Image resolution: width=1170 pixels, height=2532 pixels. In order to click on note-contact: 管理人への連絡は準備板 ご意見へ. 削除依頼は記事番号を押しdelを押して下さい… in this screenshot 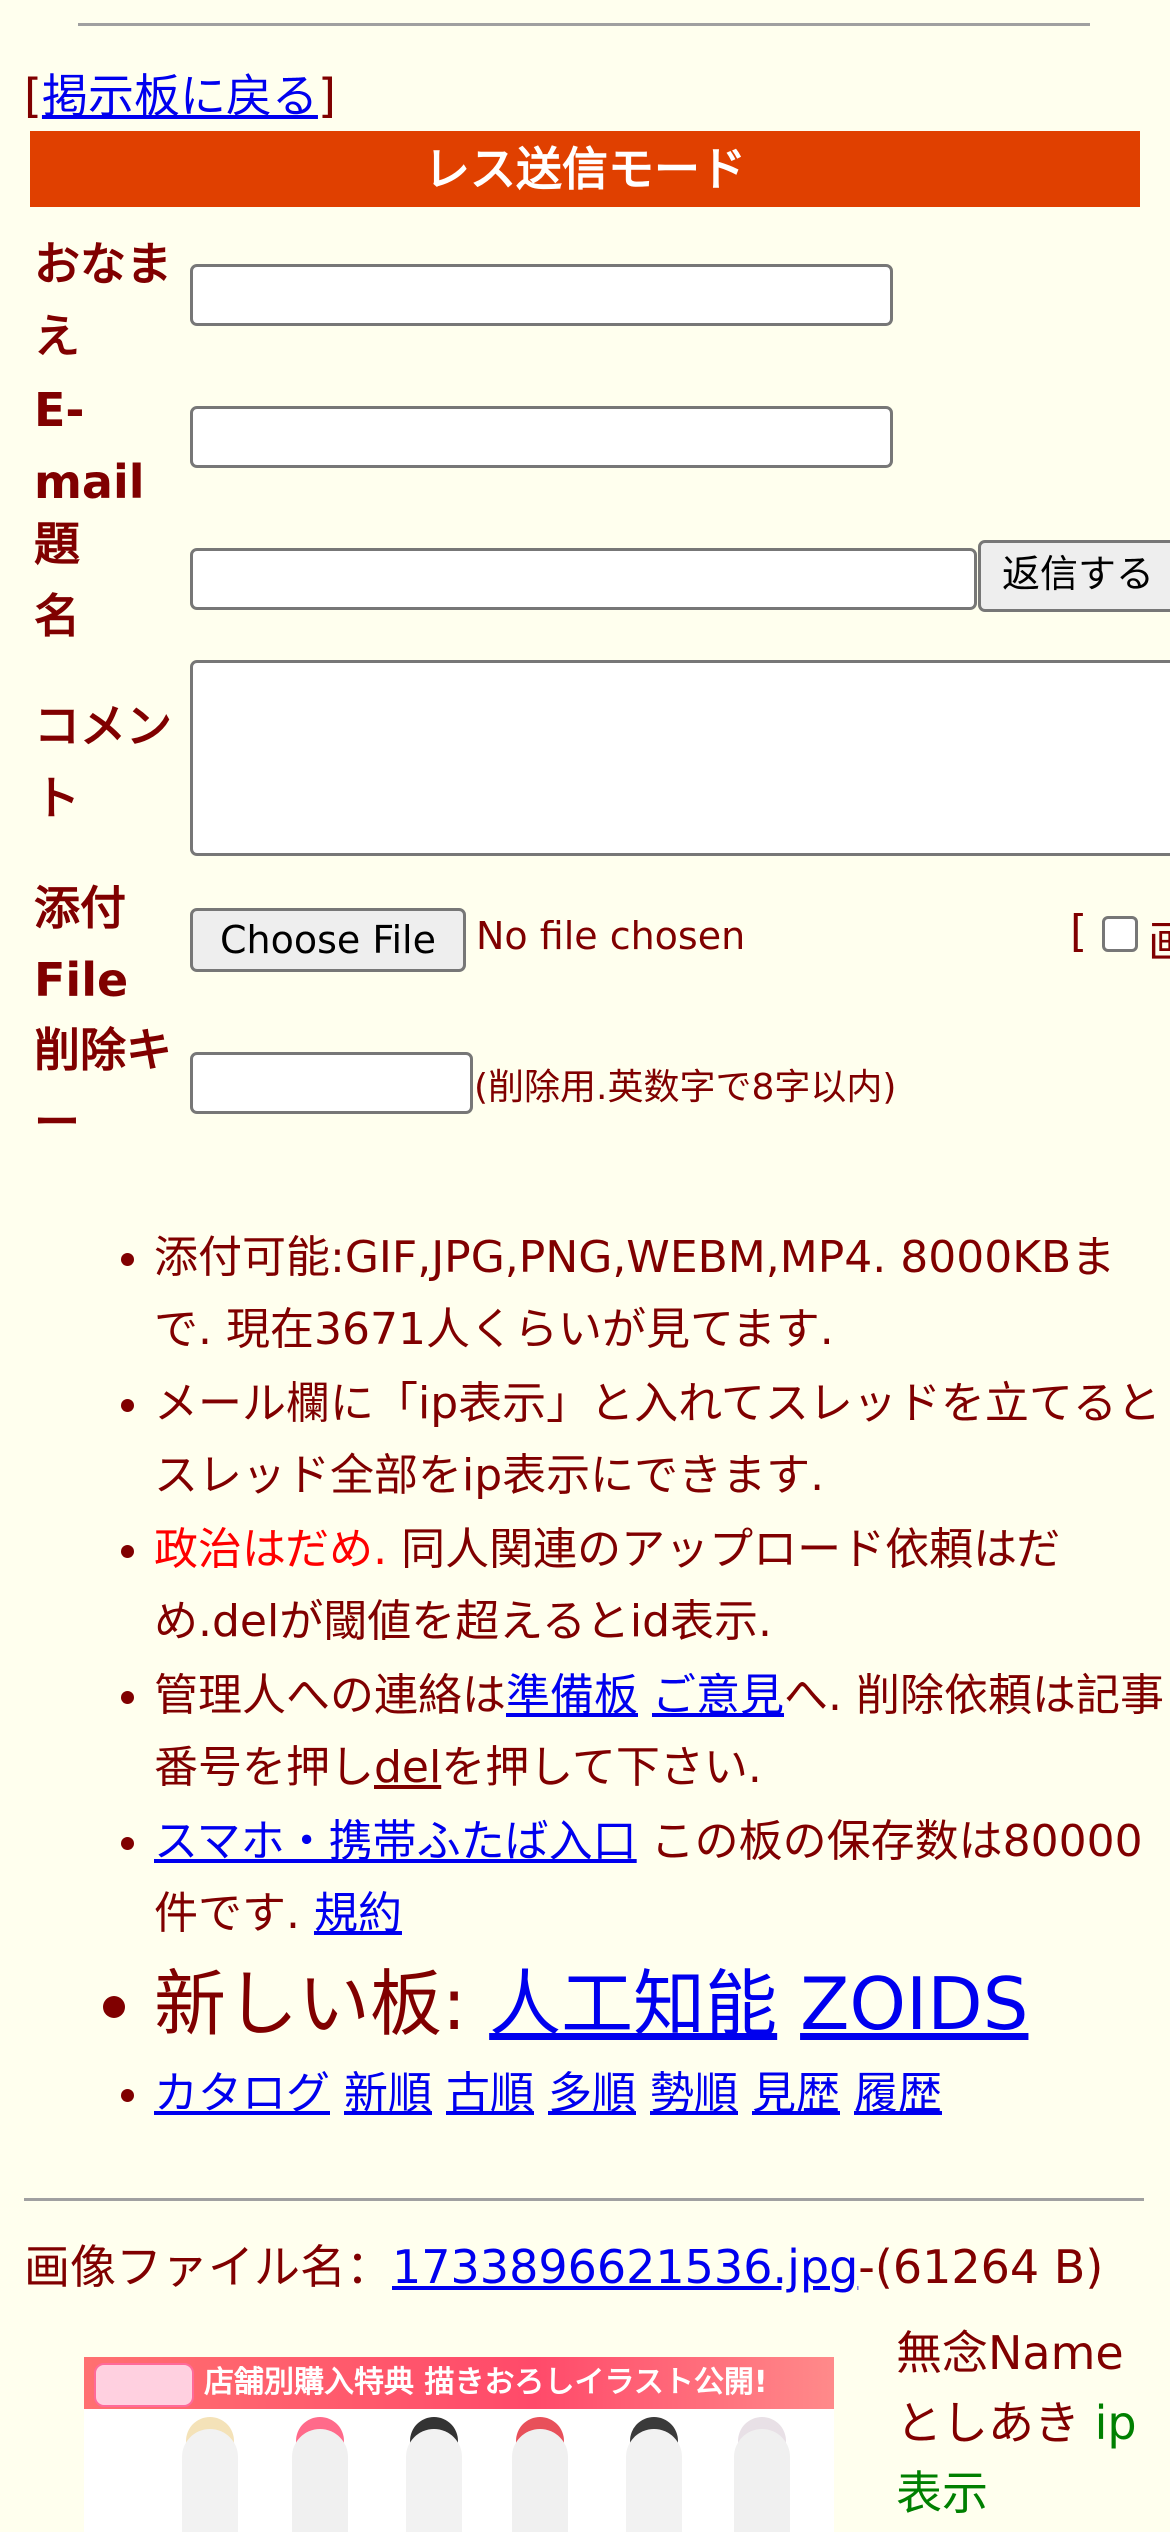, I will do `click(659, 1732)`.